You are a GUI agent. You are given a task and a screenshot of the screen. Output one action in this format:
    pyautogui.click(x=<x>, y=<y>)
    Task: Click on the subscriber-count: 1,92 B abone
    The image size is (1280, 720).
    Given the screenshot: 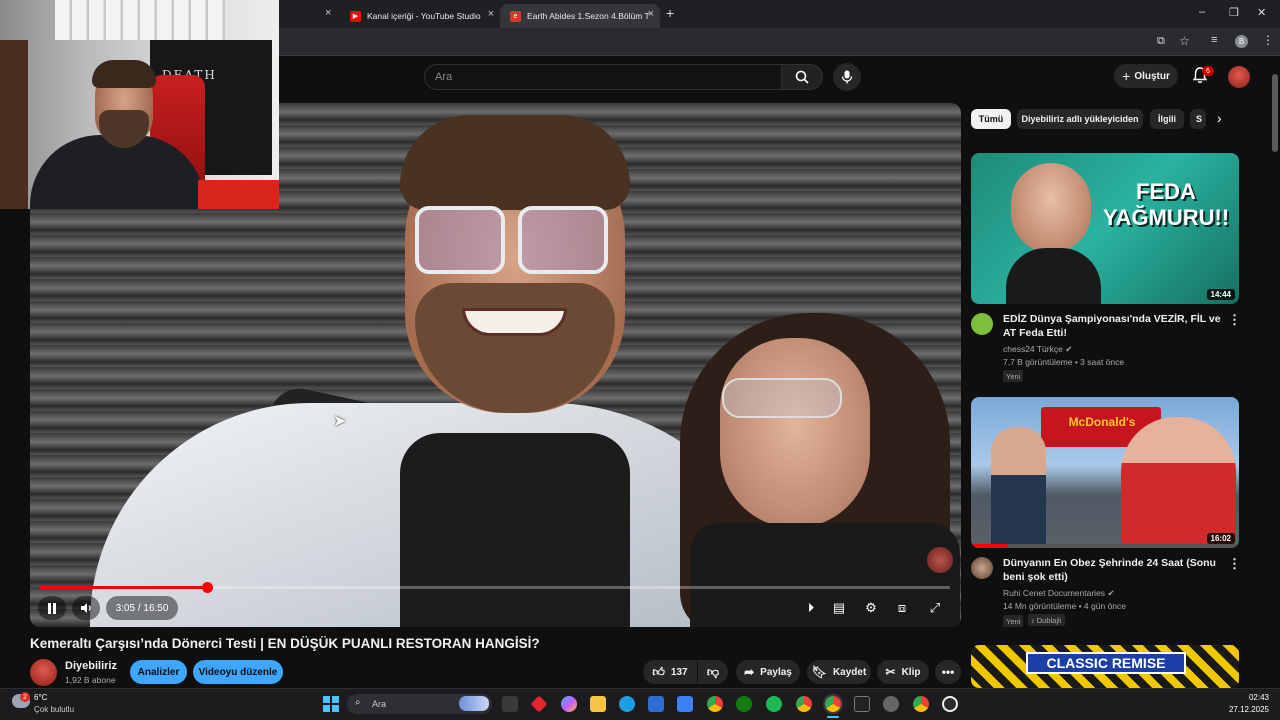 What is the action you would take?
    pyautogui.click(x=90, y=680)
    